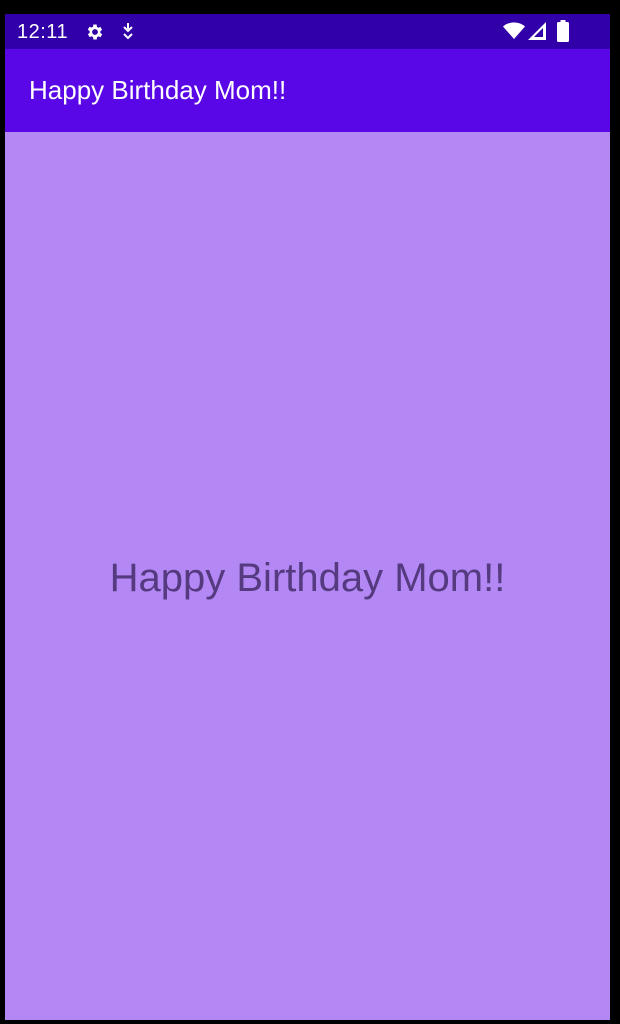  I want to click on wifi-icon, so click(514, 30).